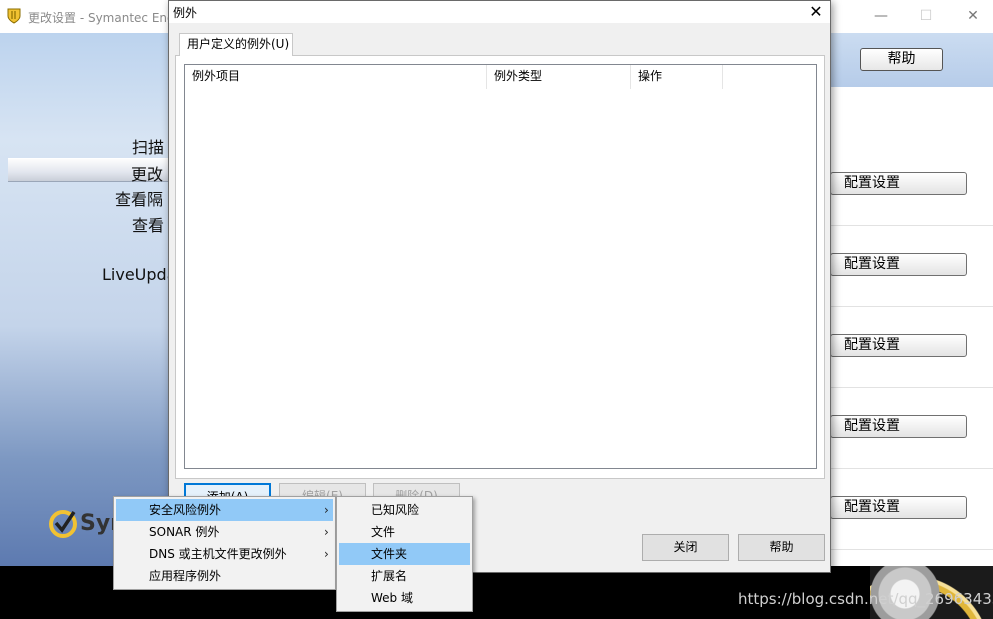  I want to click on dialog-title: 例外, so click(185, 13).